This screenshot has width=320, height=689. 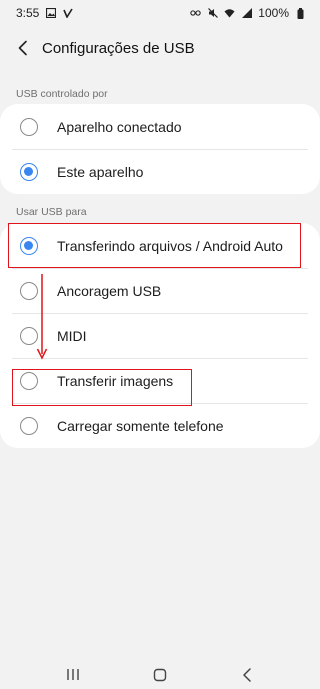 I want to click on back-icon, so click(x=246, y=674).